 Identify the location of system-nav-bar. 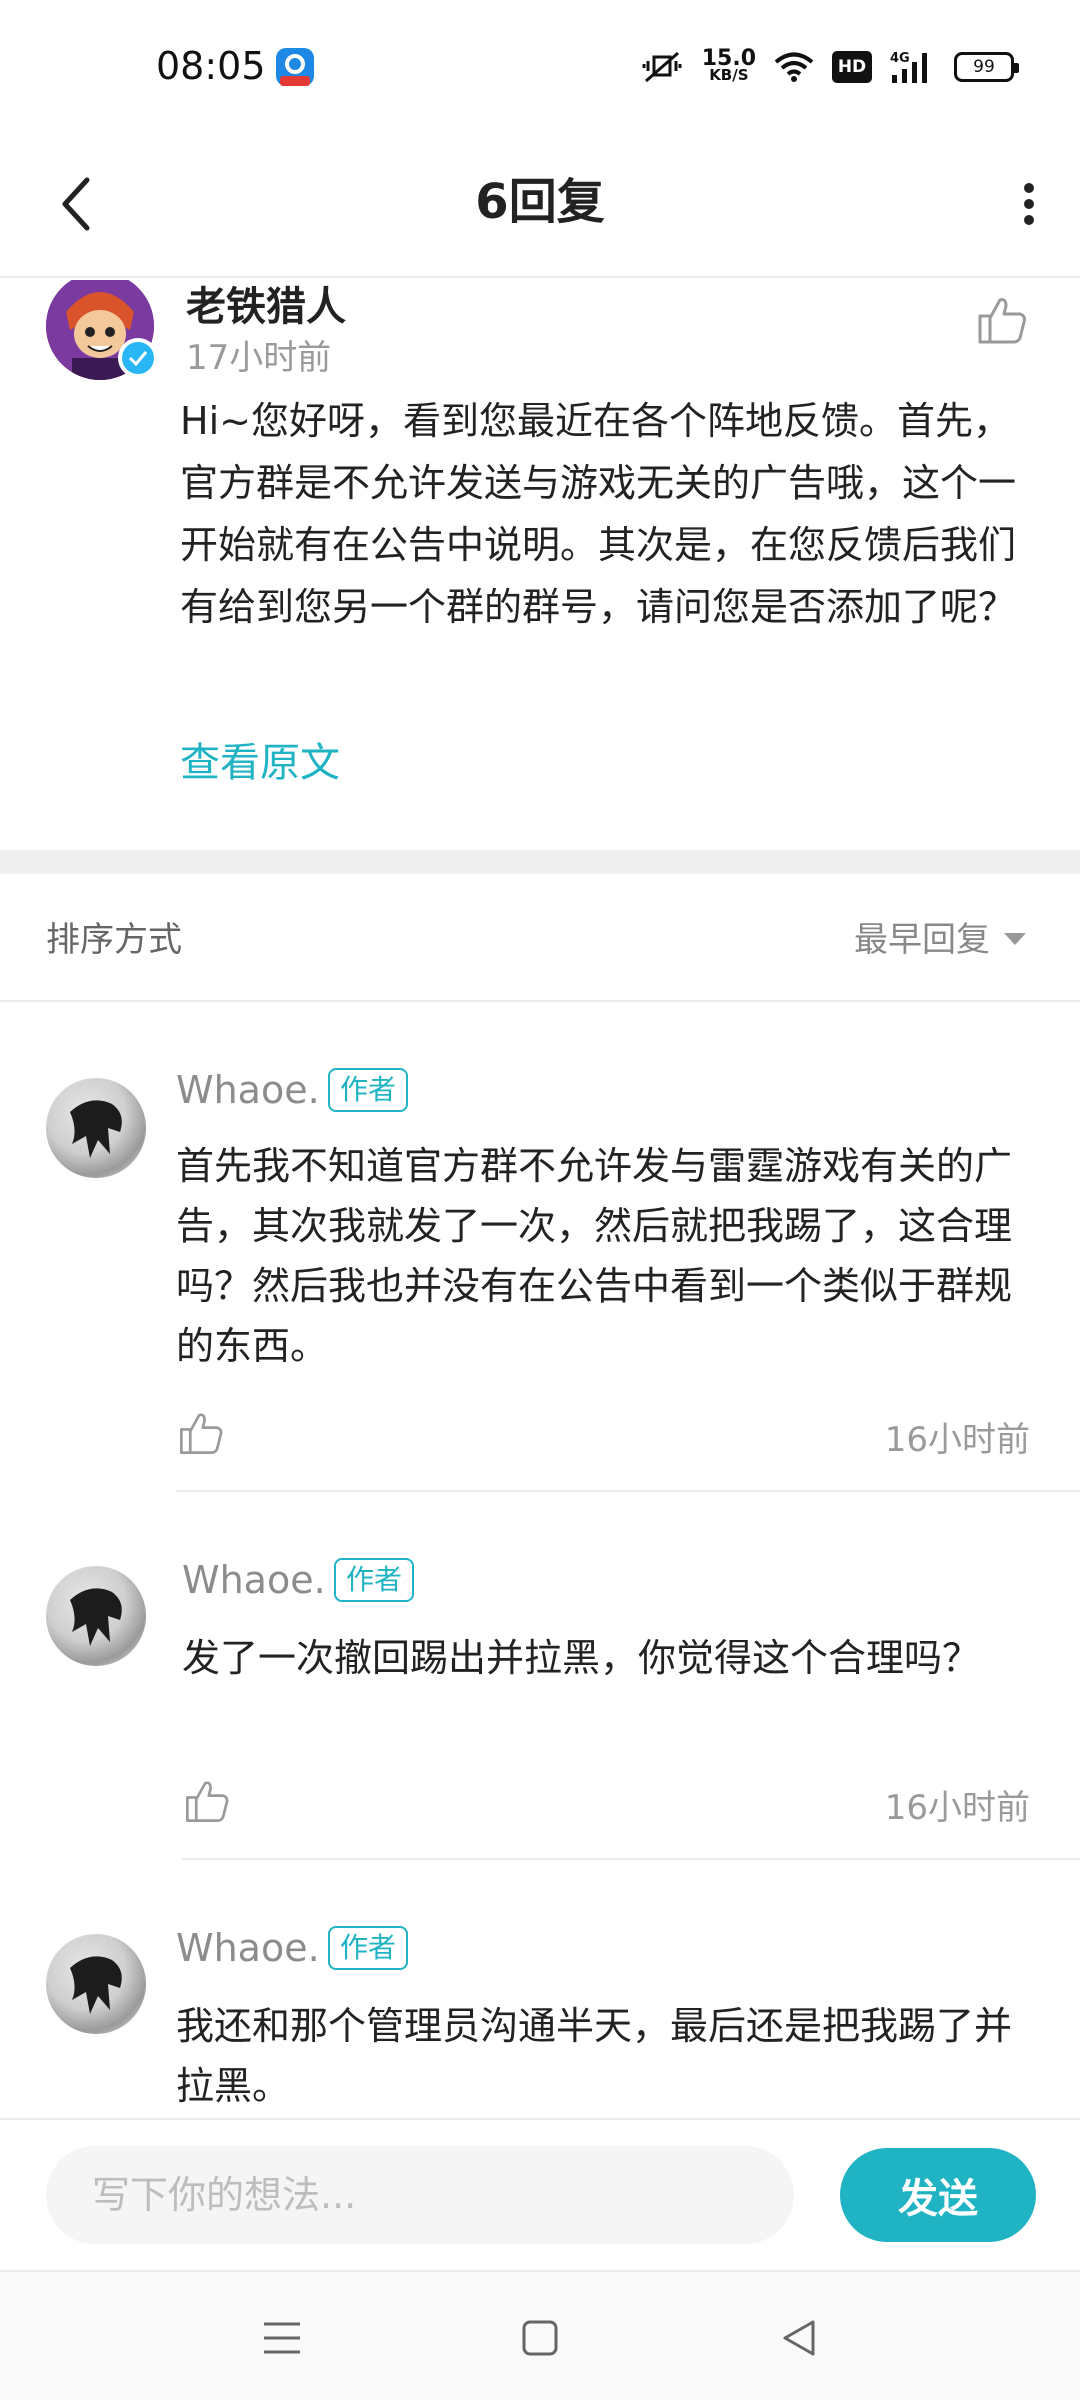
(540, 2335).